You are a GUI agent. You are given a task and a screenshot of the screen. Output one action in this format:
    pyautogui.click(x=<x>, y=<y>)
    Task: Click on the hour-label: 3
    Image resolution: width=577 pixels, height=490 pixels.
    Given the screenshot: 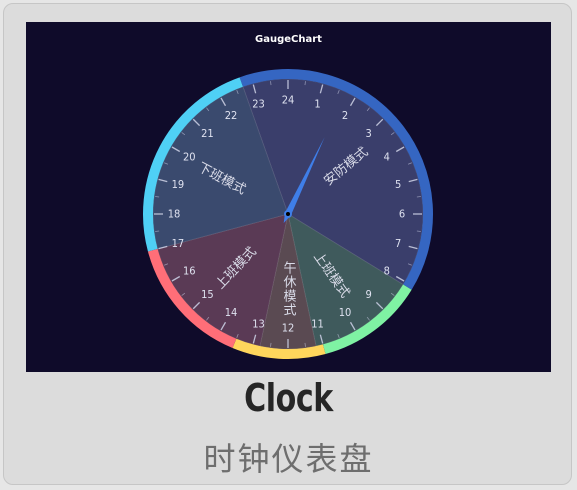 What is the action you would take?
    pyautogui.click(x=368, y=133)
    